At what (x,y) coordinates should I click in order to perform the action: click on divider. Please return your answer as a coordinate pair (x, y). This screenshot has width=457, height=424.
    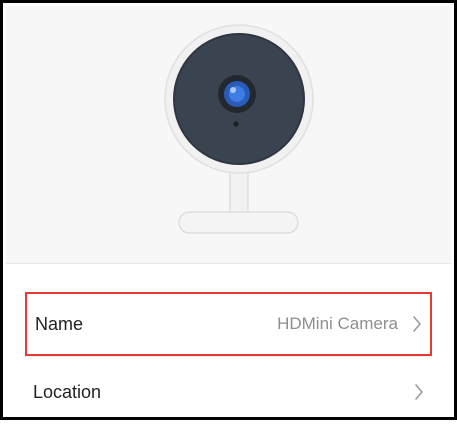
    Looking at the image, I should click on (228, 263).